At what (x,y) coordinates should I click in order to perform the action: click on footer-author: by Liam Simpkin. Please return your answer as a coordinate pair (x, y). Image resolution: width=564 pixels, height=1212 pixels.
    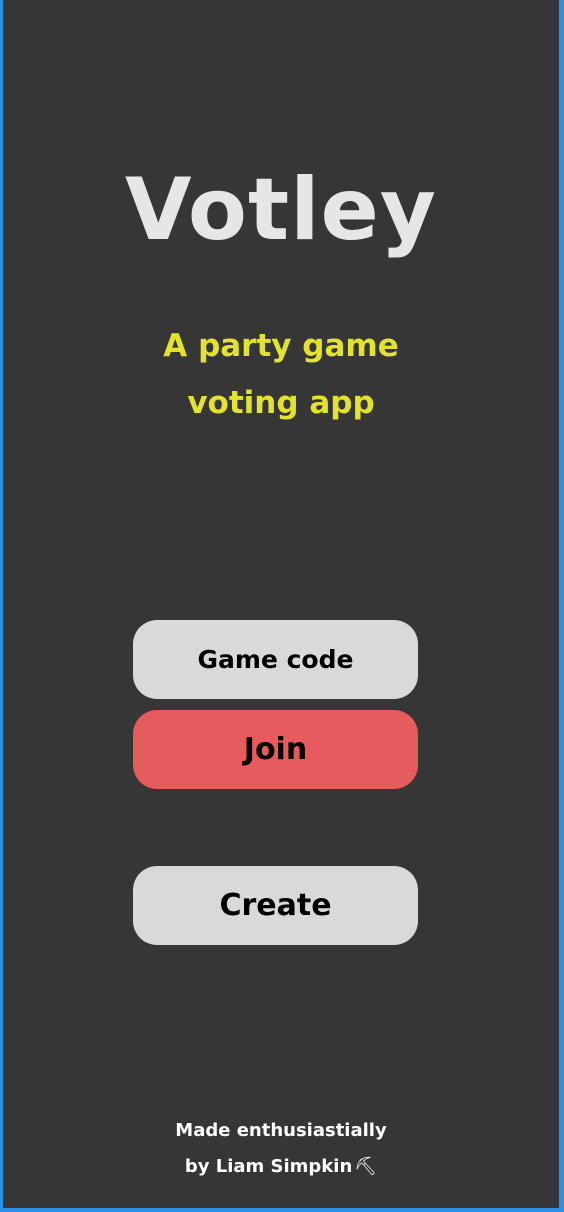
    Looking at the image, I should click on (268, 1166).